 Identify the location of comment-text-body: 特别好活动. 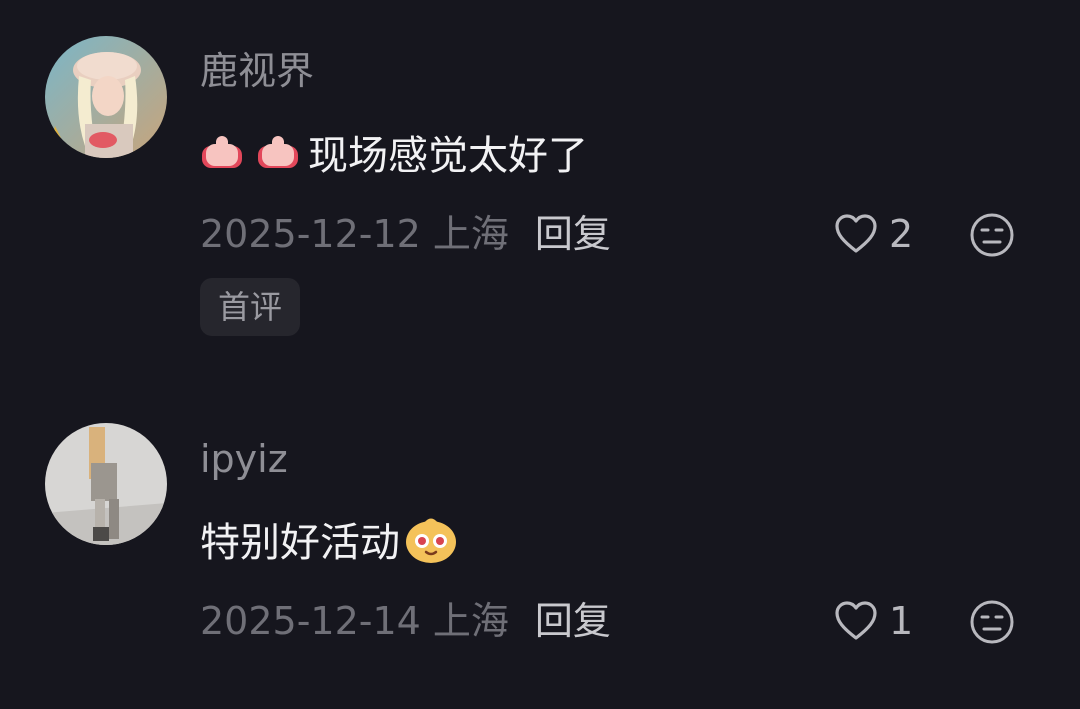
(300, 542).